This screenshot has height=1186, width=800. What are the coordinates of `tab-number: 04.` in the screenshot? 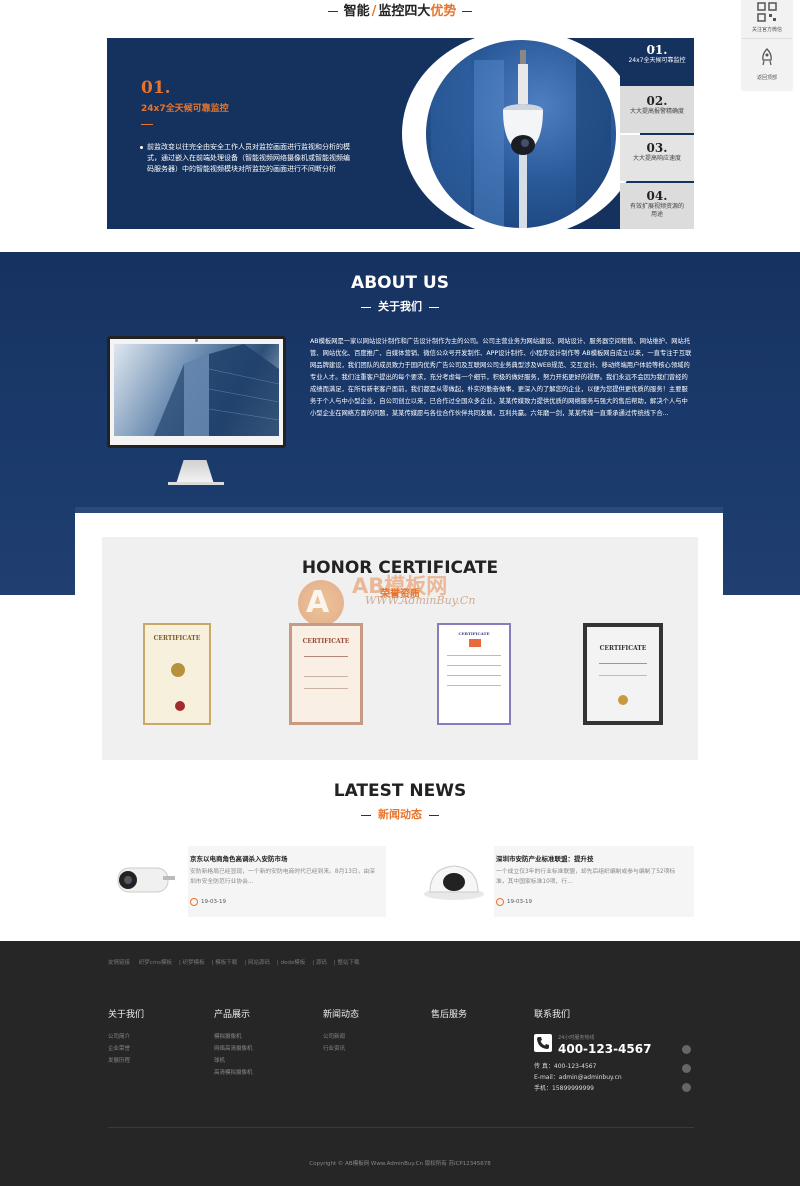 It's located at (657, 196).